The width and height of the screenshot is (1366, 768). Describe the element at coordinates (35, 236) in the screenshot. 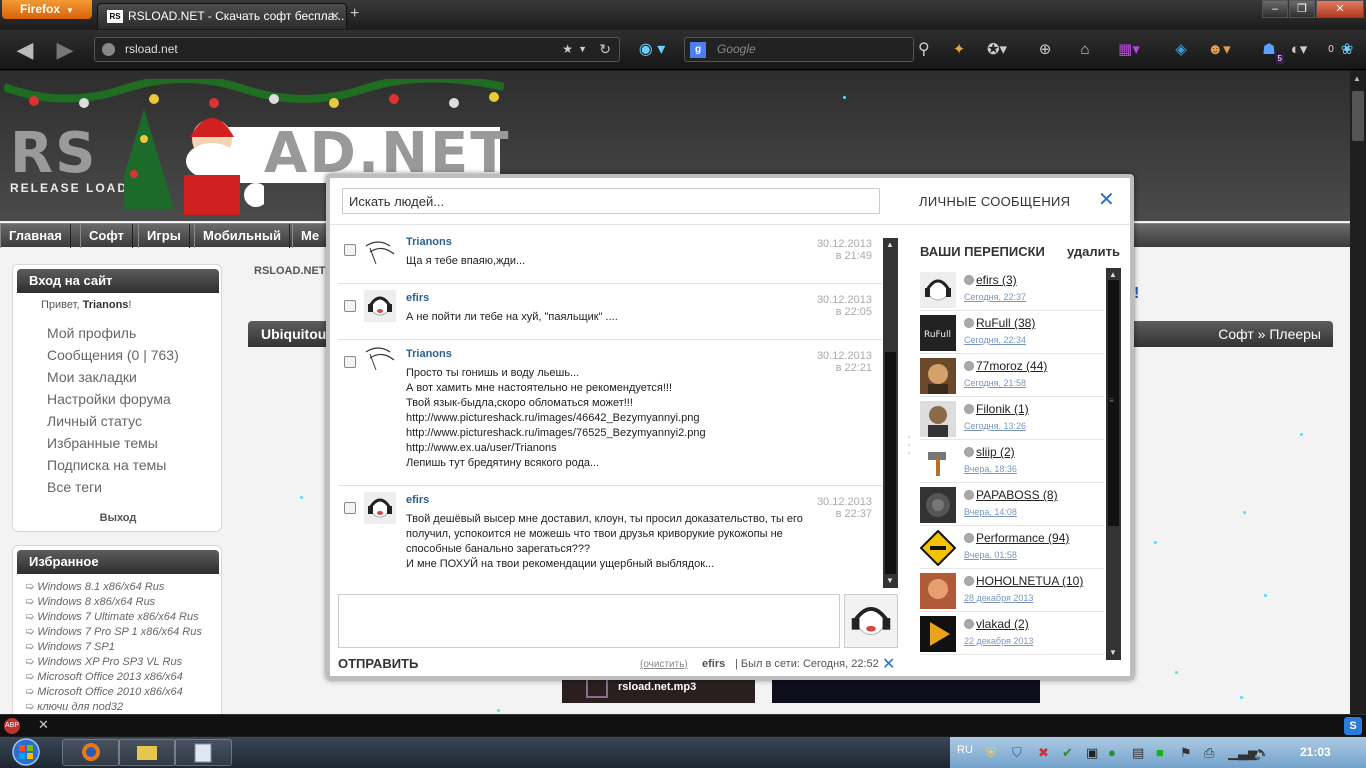

I see `menu-home: Главная` at that location.